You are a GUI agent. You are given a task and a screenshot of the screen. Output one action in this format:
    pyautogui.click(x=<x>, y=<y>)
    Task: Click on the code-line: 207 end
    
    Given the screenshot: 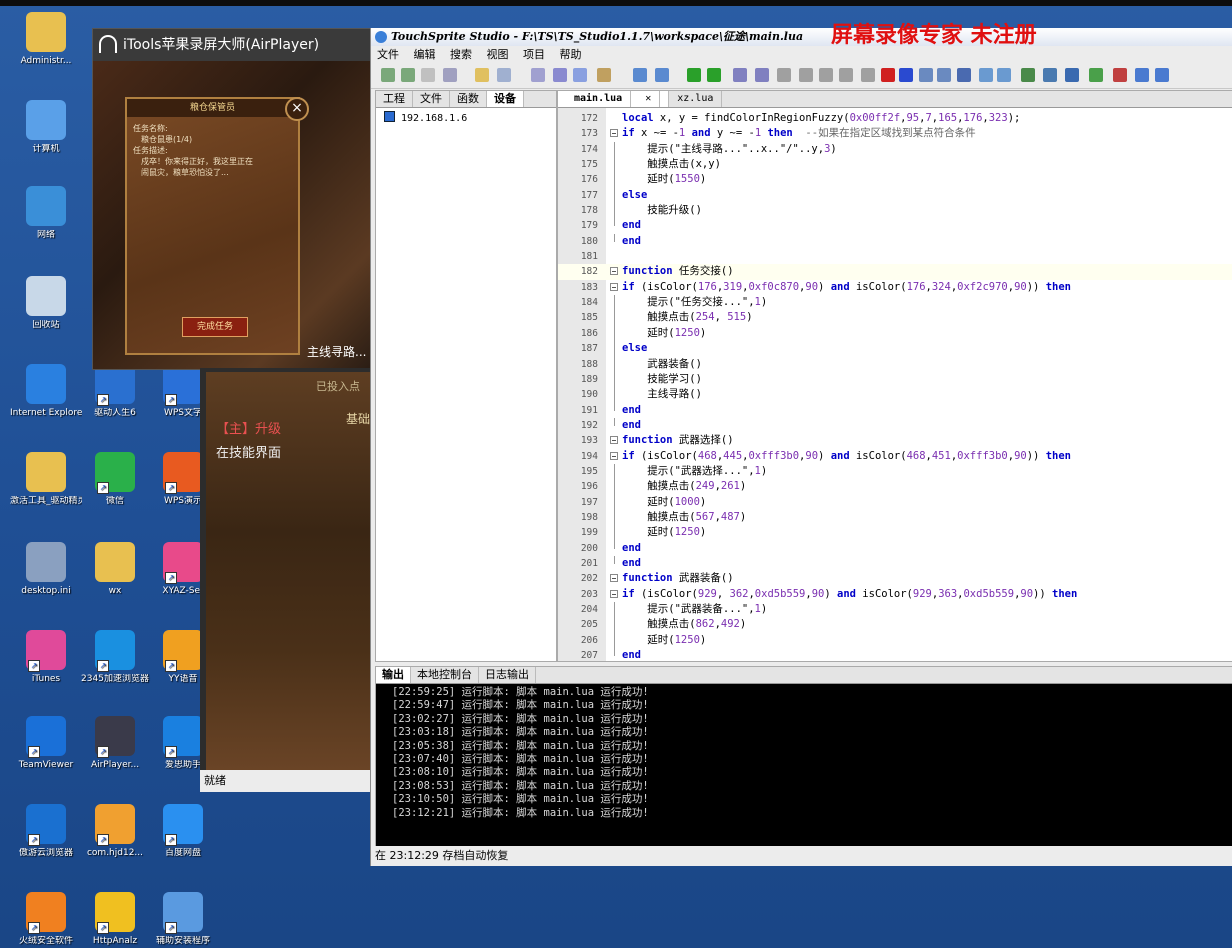 What is the action you would take?
    pyautogui.click(x=895, y=655)
    